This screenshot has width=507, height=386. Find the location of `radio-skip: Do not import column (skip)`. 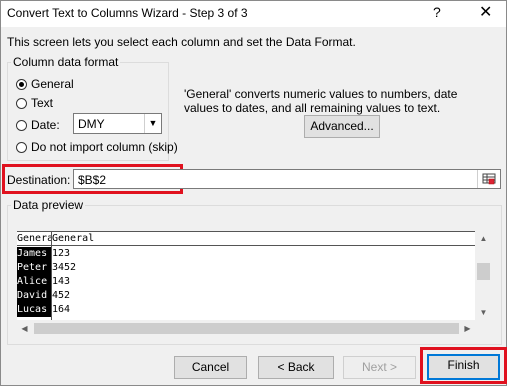

radio-skip: Do not import column (skip) is located at coordinates (97, 147).